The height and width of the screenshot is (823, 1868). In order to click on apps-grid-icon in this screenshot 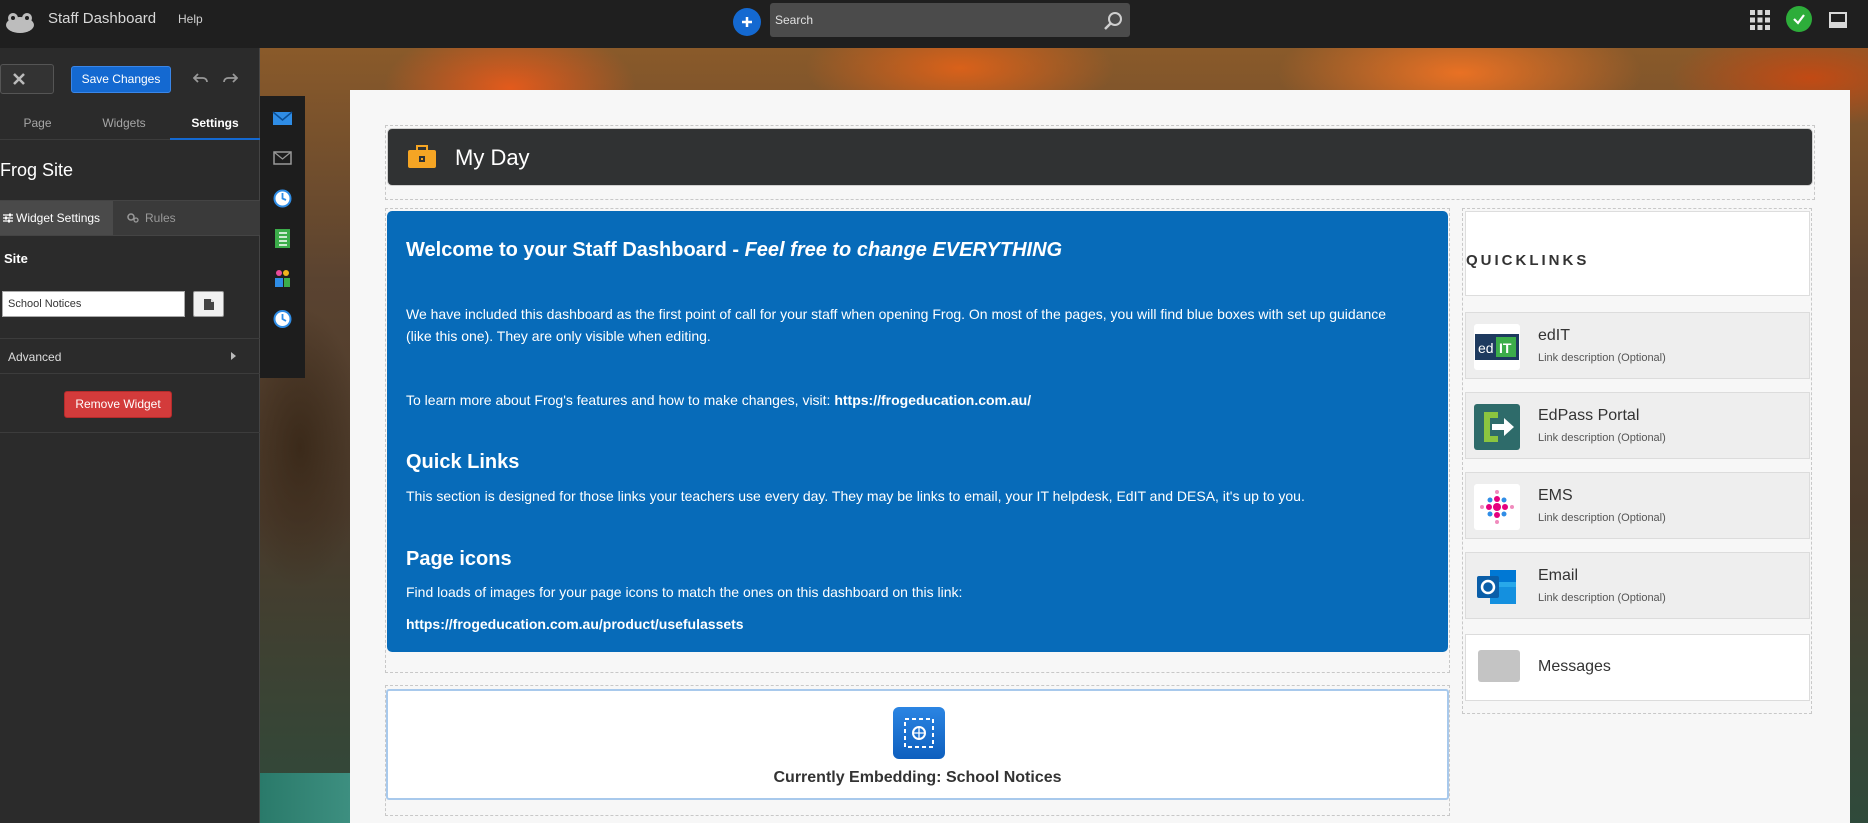, I will do `click(1760, 20)`.